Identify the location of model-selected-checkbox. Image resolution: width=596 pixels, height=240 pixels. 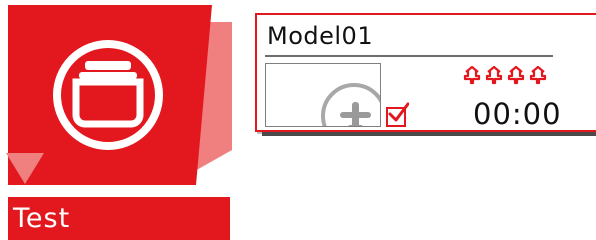
(397, 114).